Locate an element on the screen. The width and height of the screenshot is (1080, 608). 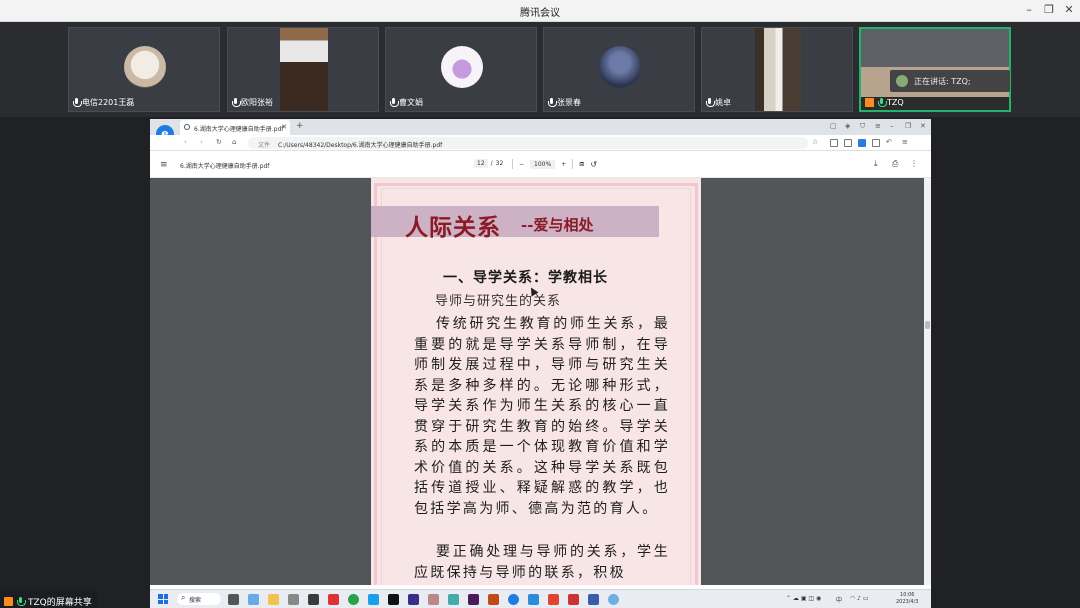
participant-tile: 欧阳张裕 is located at coordinates (303, 69).